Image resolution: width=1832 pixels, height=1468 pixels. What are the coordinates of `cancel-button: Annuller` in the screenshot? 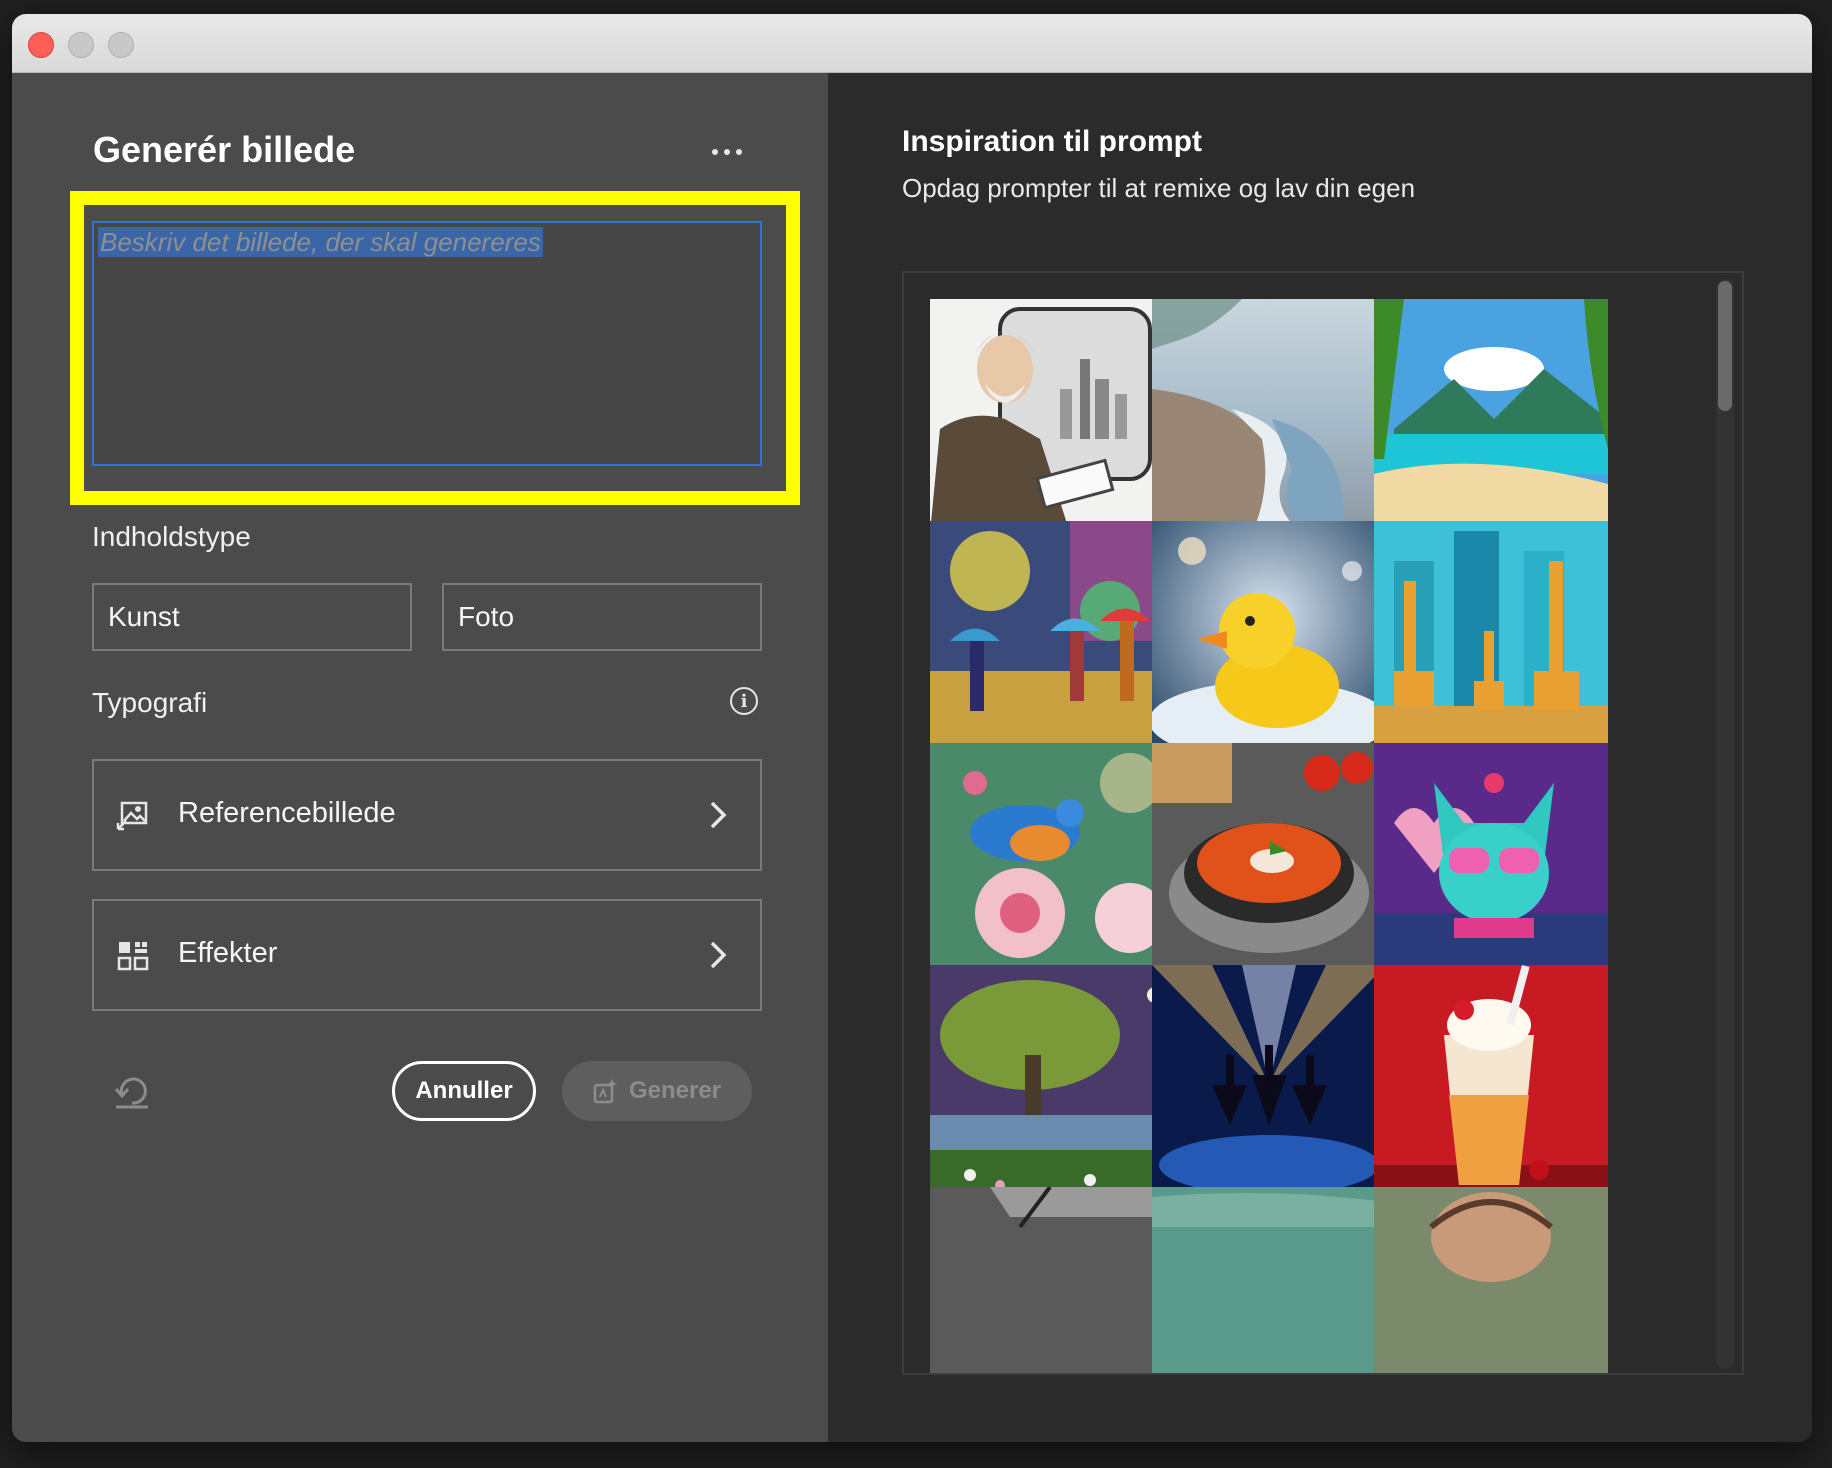 It's located at (464, 1091).